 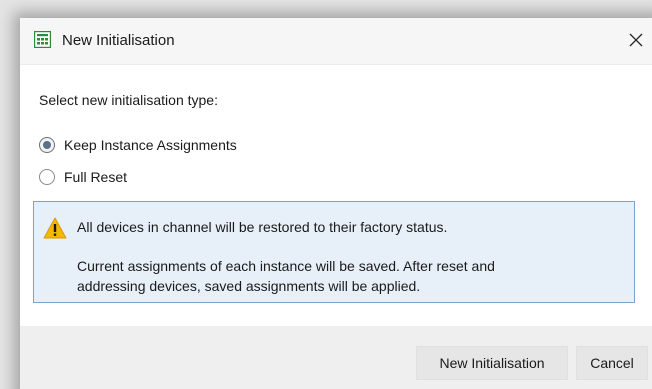 I want to click on new-initialisation-button: New Initialisation, so click(x=492, y=363).